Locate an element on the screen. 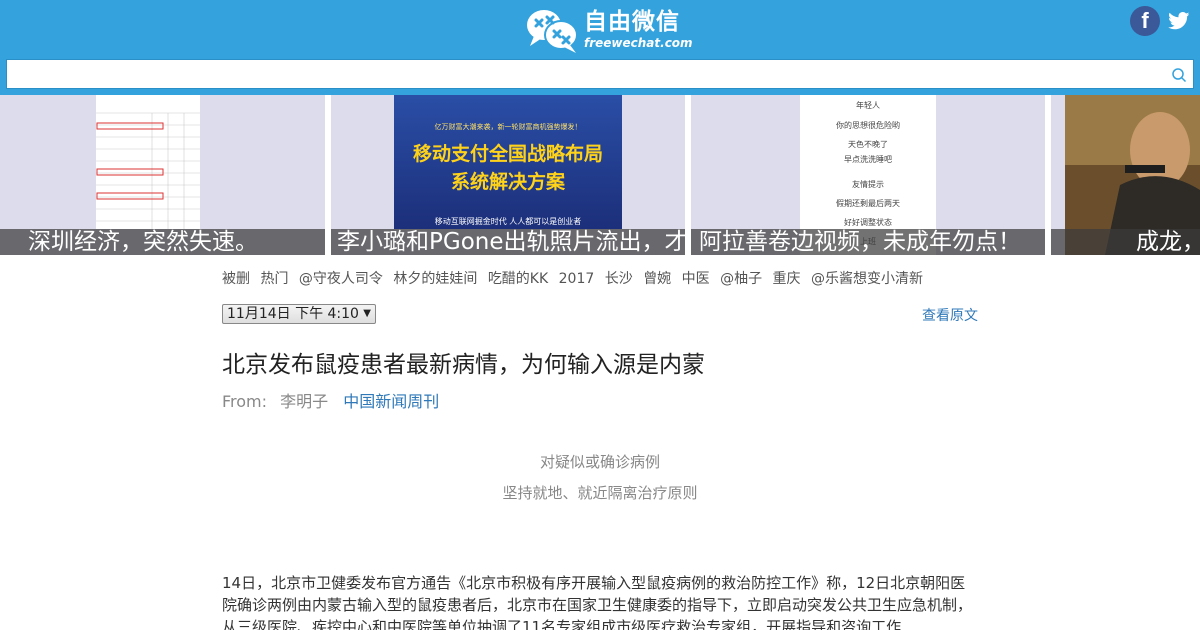 The width and height of the screenshot is (1200, 630). article-title: 北京发布鼠疫患者最新病情，为何输入源是内蒙 is located at coordinates (463, 365).